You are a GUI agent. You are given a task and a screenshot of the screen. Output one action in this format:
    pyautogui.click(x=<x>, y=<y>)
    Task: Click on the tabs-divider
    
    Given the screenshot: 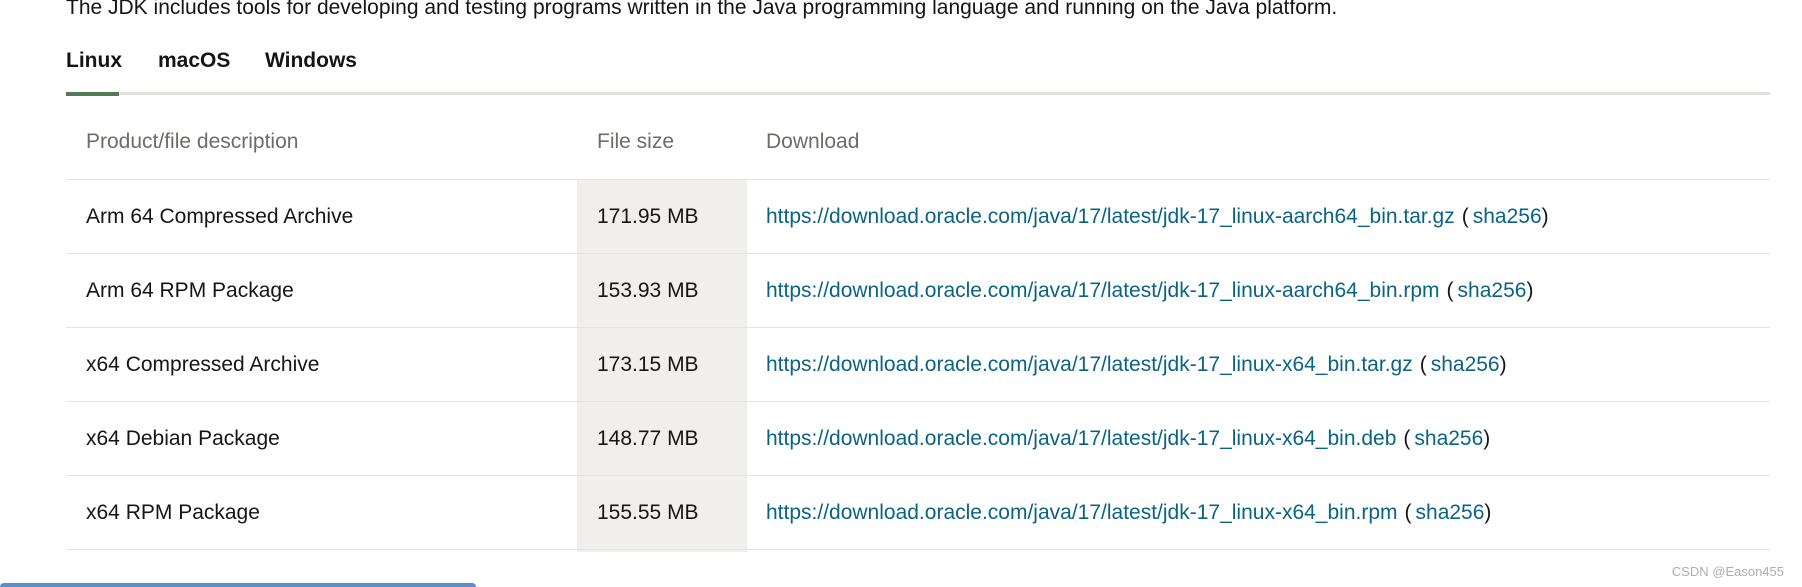 What is the action you would take?
    pyautogui.click(x=918, y=93)
    